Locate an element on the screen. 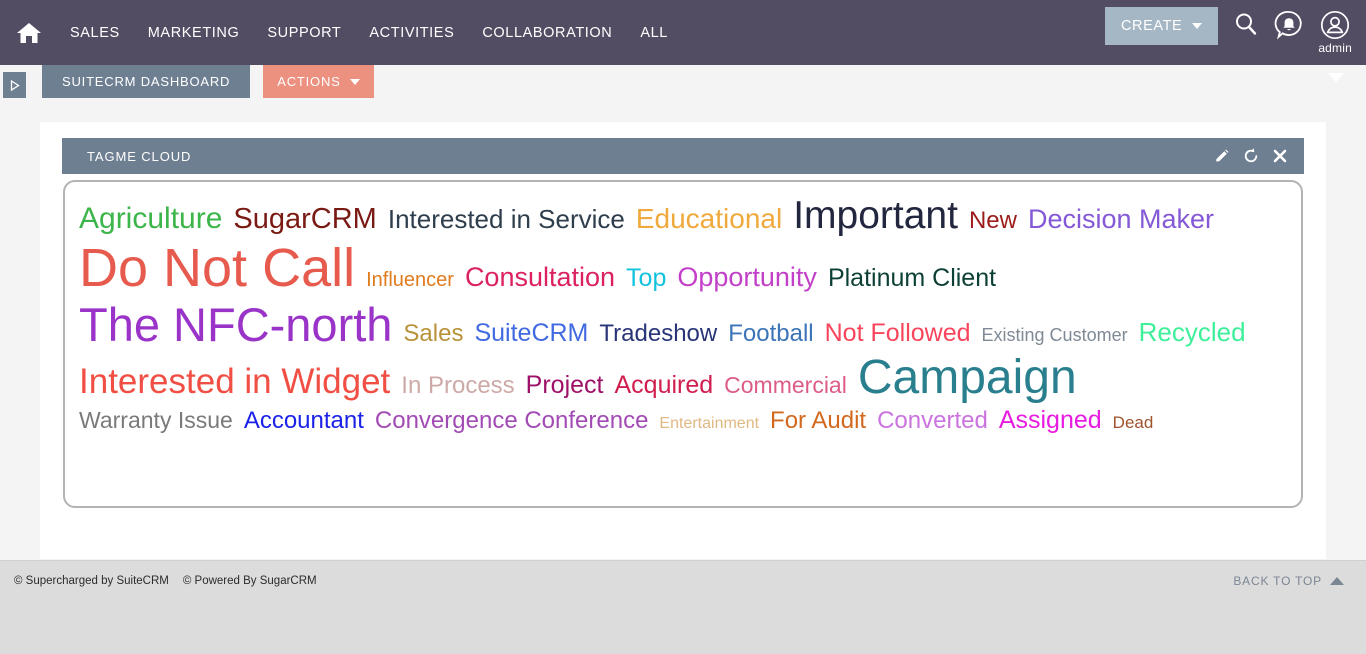 The width and height of the screenshot is (1366, 654). tag-item: Convergence Conference is located at coordinates (512, 421).